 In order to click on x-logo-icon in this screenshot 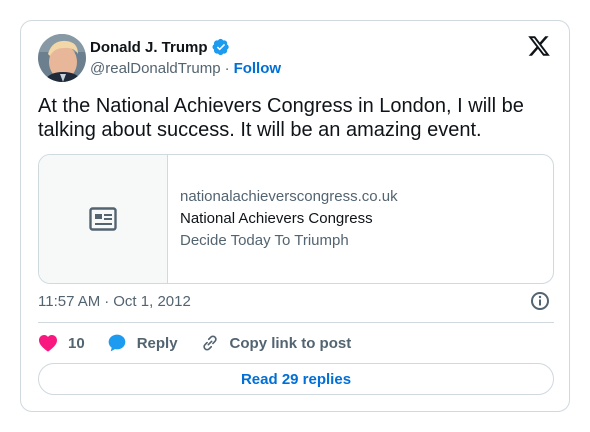, I will do `click(540, 46)`.